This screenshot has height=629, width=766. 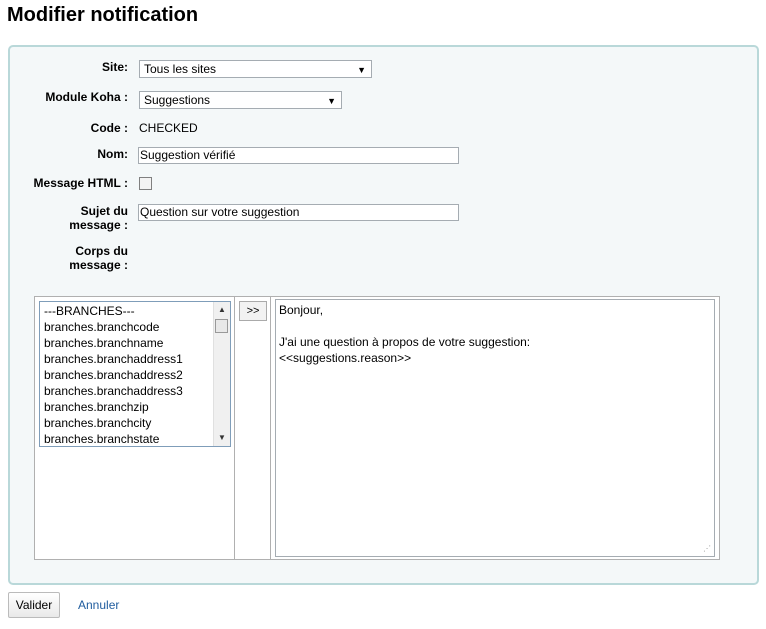 What do you see at coordinates (301, 310) in the screenshot?
I see `body-line: Bonjour,` at bounding box center [301, 310].